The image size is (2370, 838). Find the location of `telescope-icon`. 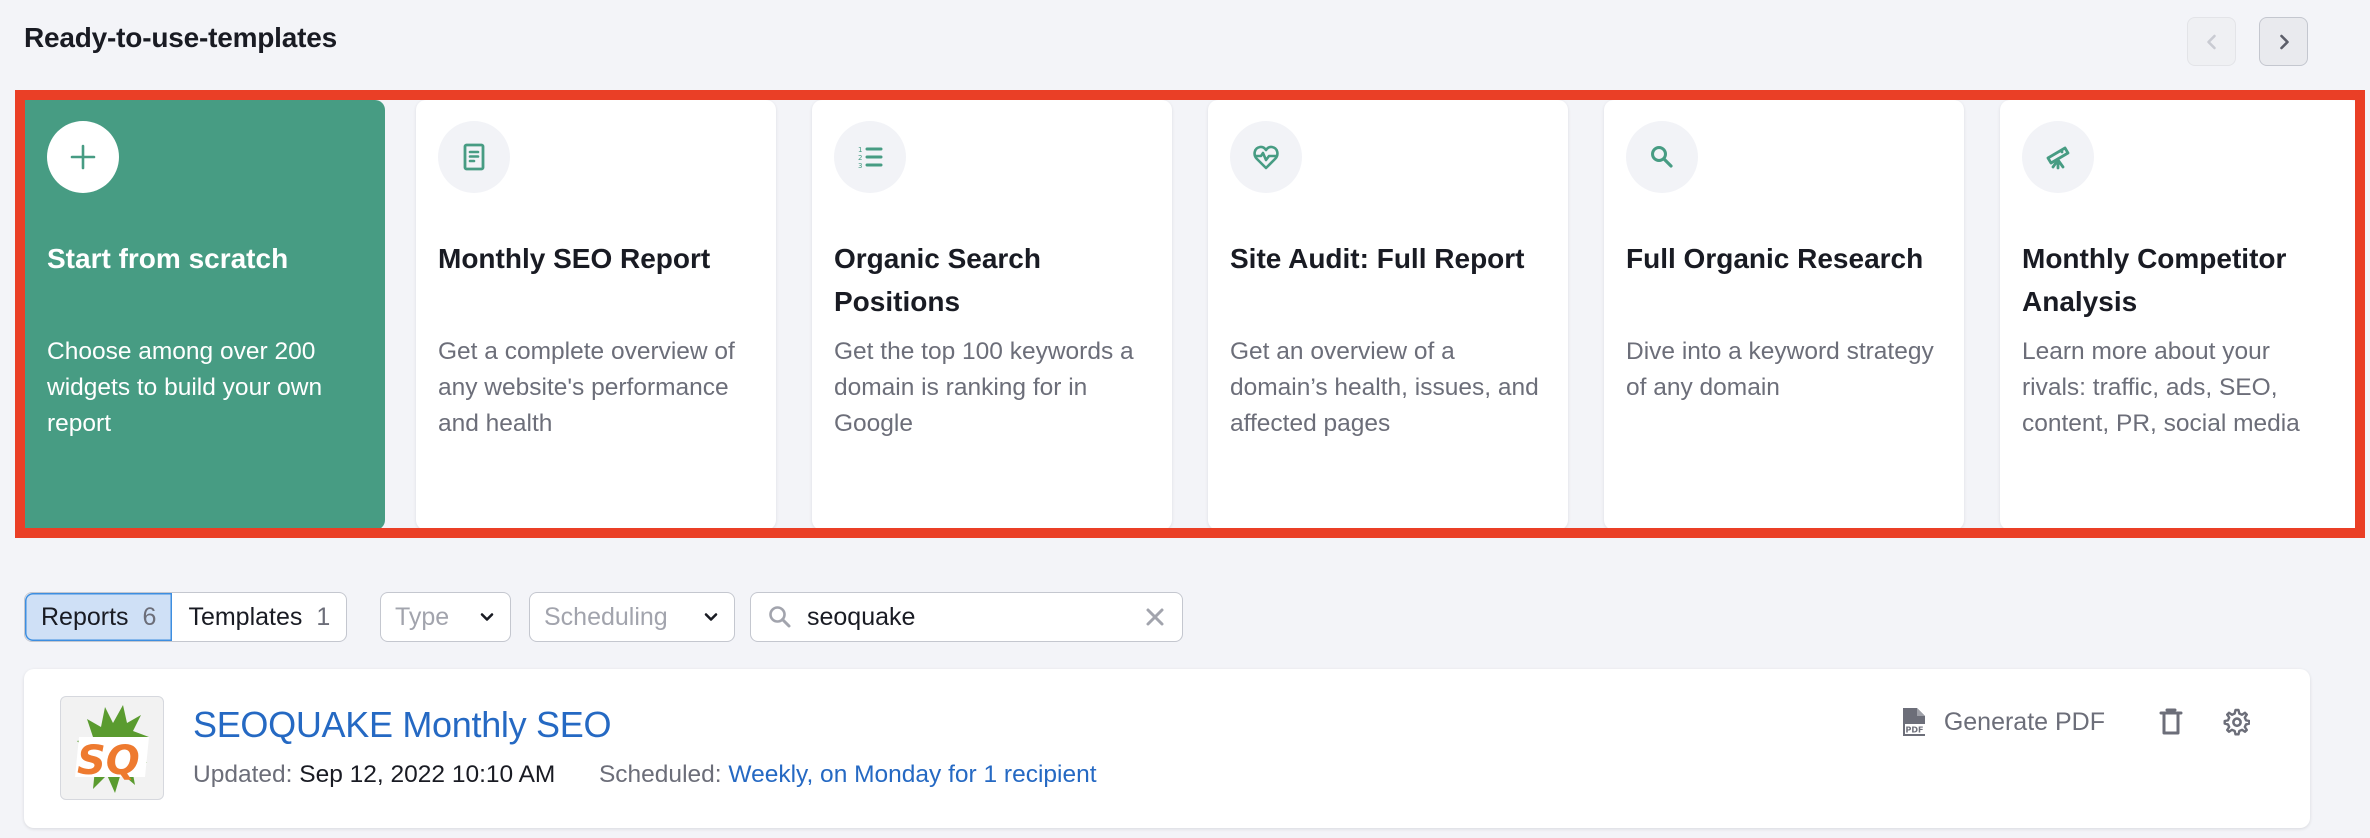

telescope-icon is located at coordinates (2058, 158).